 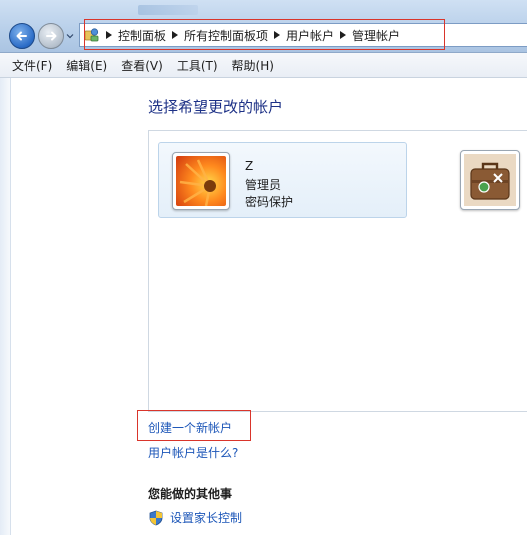 I want to click on account-avatar, so click(x=201, y=181).